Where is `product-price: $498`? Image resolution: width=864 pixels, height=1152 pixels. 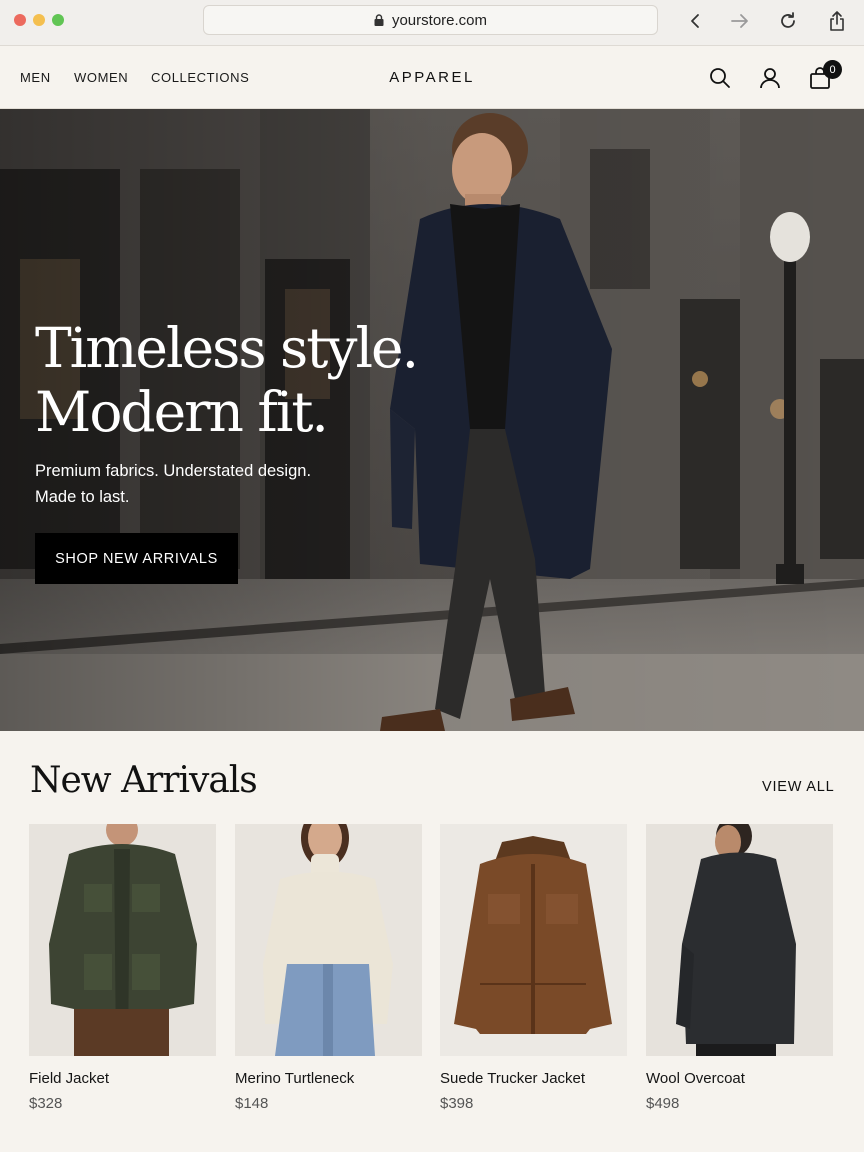 product-price: $498 is located at coordinates (663, 1103).